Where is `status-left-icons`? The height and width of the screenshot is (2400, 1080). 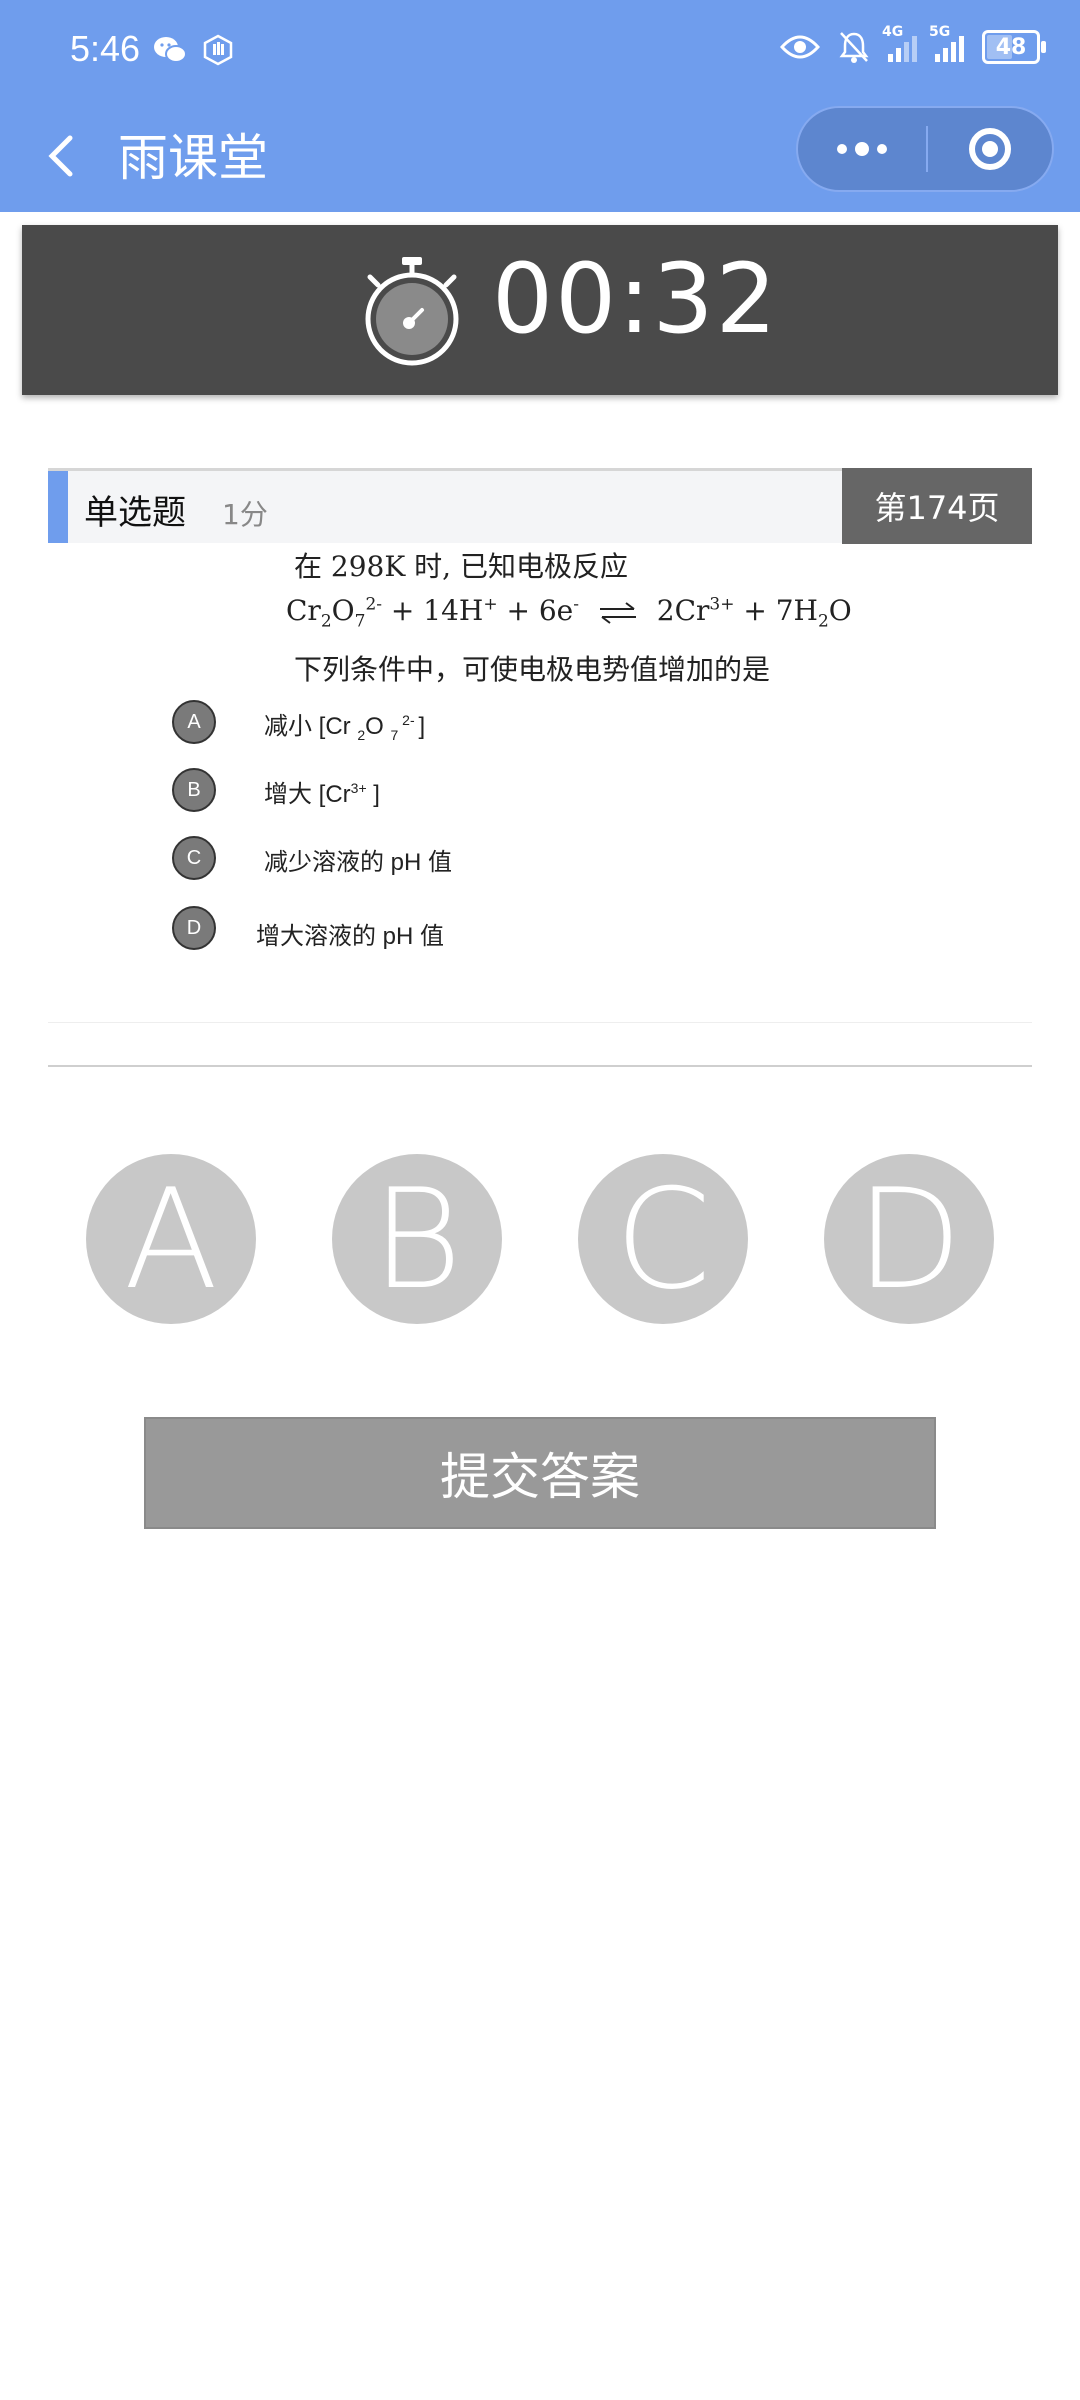 status-left-icons is located at coordinates (193, 50).